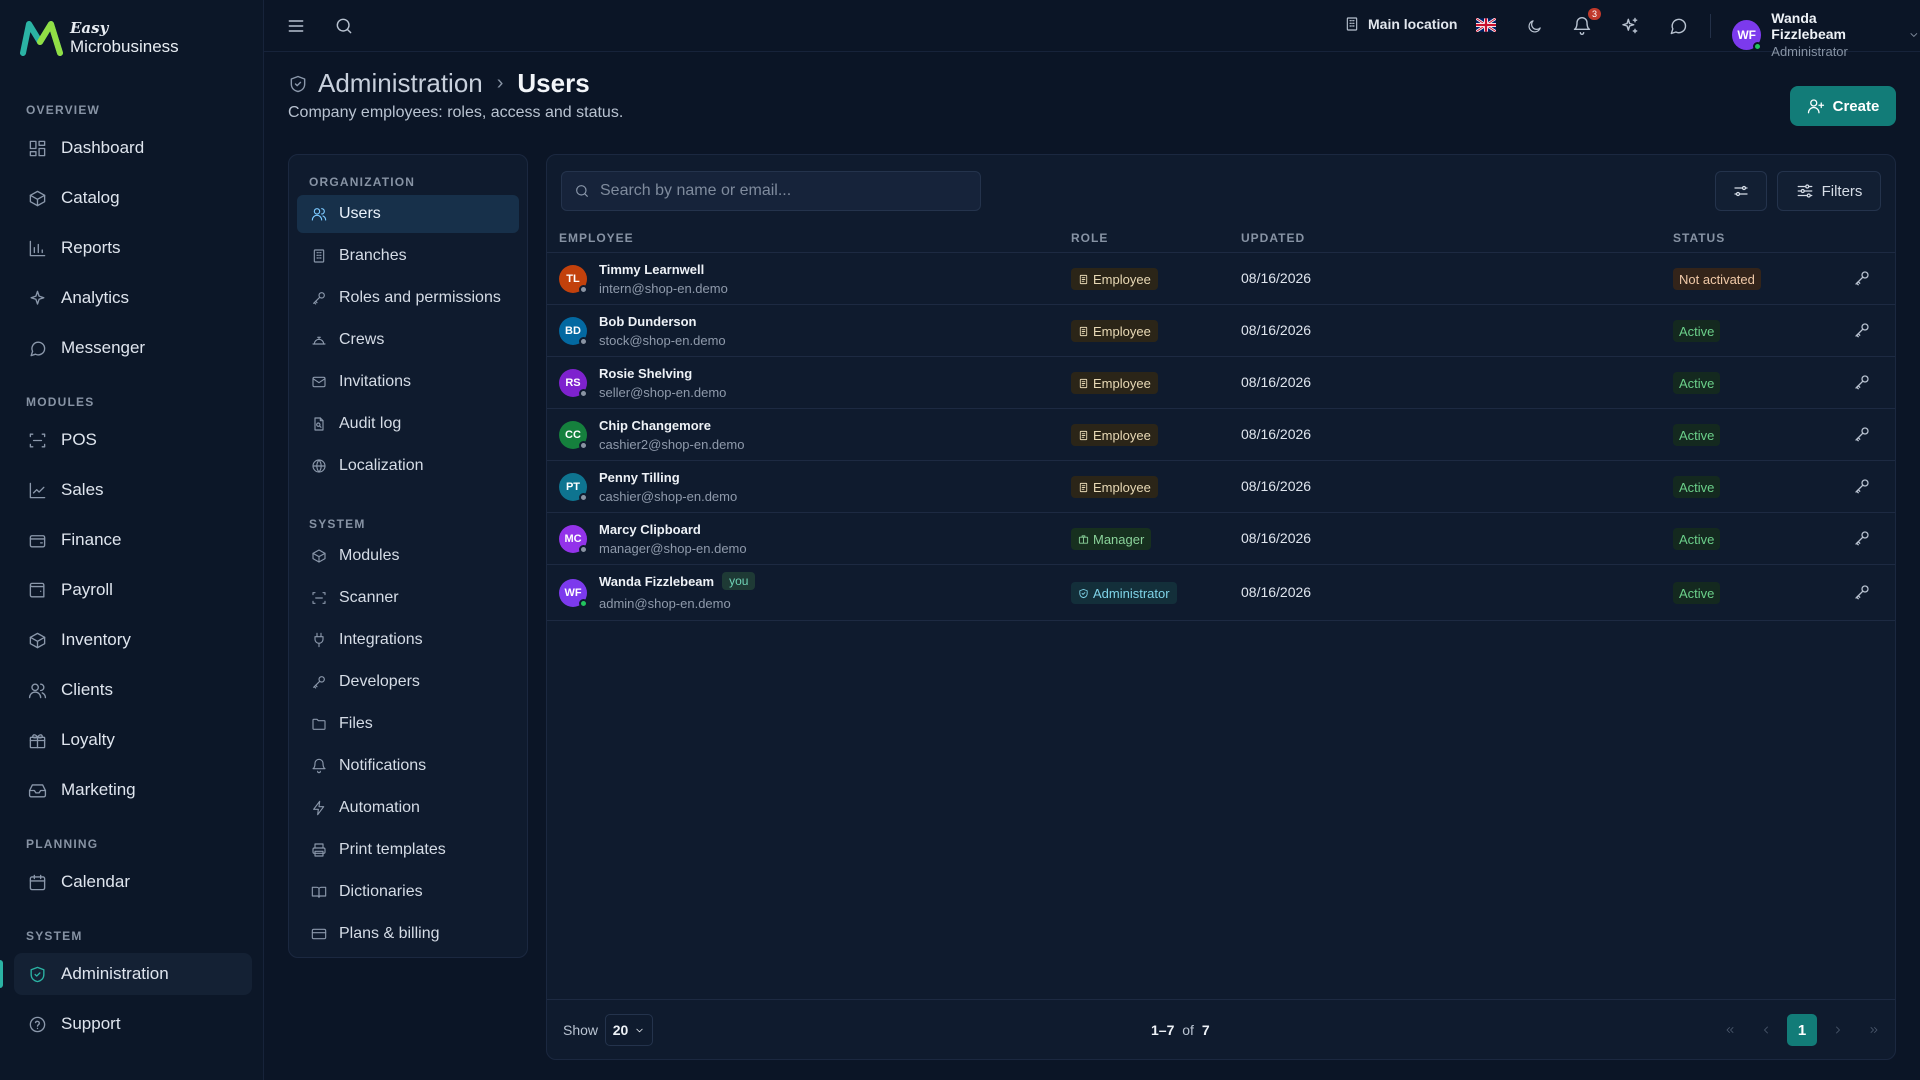 Image resolution: width=1920 pixels, height=1080 pixels. Describe the element at coordinates (133, 740) in the screenshot. I see `sidebar-item-loyalty: Loyalty` at that location.